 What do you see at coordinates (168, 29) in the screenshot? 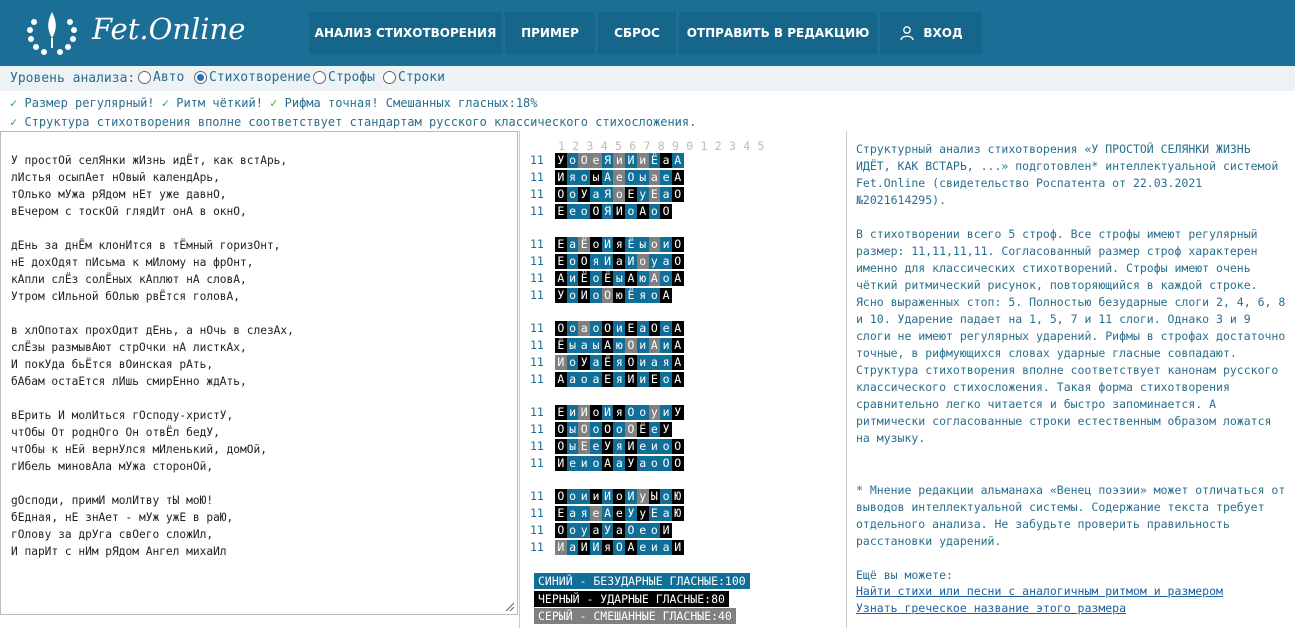
I see `brand-title: Fet.Online` at bounding box center [168, 29].